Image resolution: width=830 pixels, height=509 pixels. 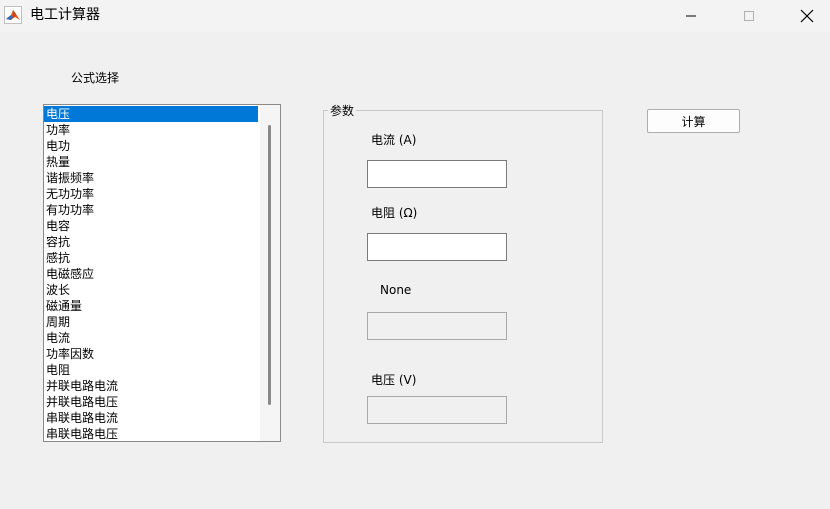 What do you see at coordinates (151, 354) in the screenshot?
I see `list-item: 功率因数` at bounding box center [151, 354].